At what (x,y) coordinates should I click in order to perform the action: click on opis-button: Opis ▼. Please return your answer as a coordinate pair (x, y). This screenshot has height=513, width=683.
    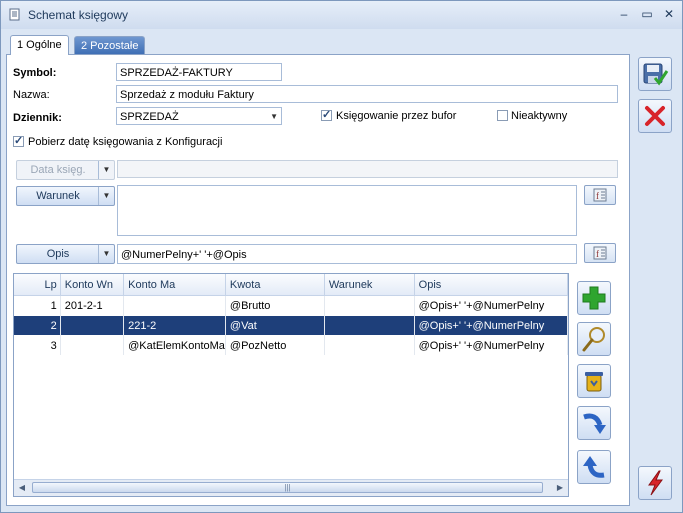
    Looking at the image, I should click on (65, 254).